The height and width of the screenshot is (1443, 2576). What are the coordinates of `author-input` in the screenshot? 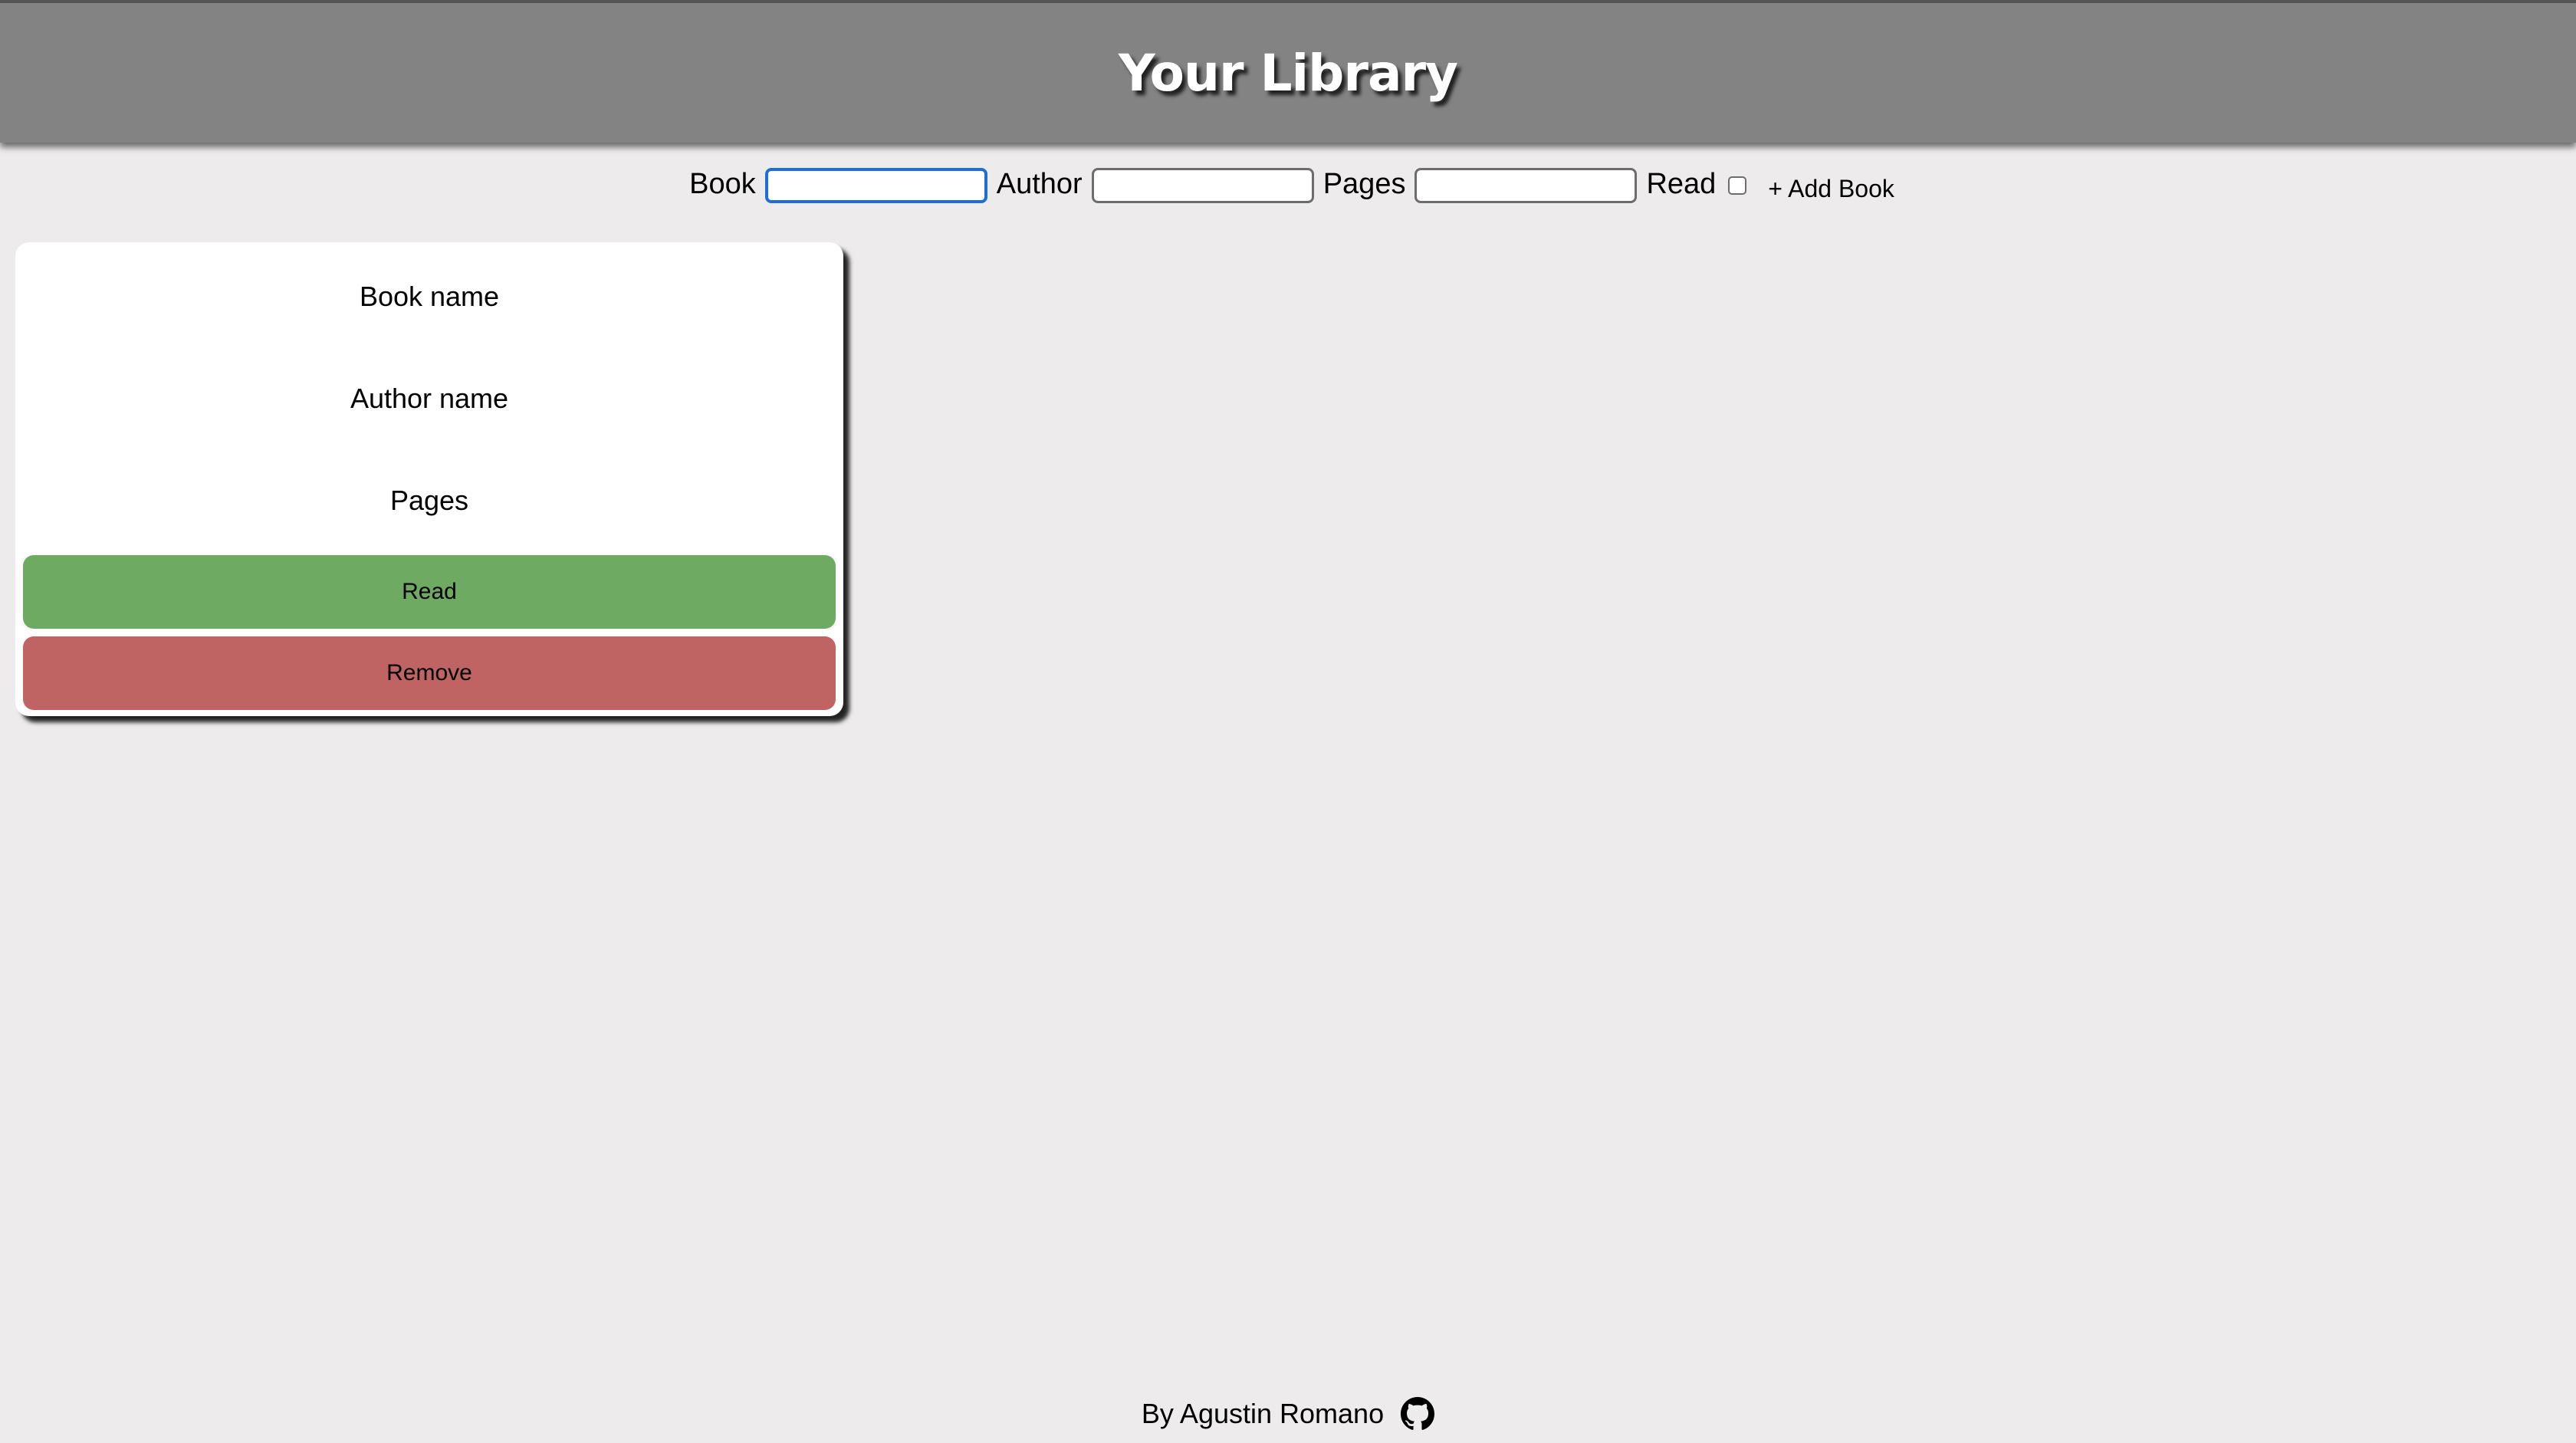 It's located at (1202, 186).